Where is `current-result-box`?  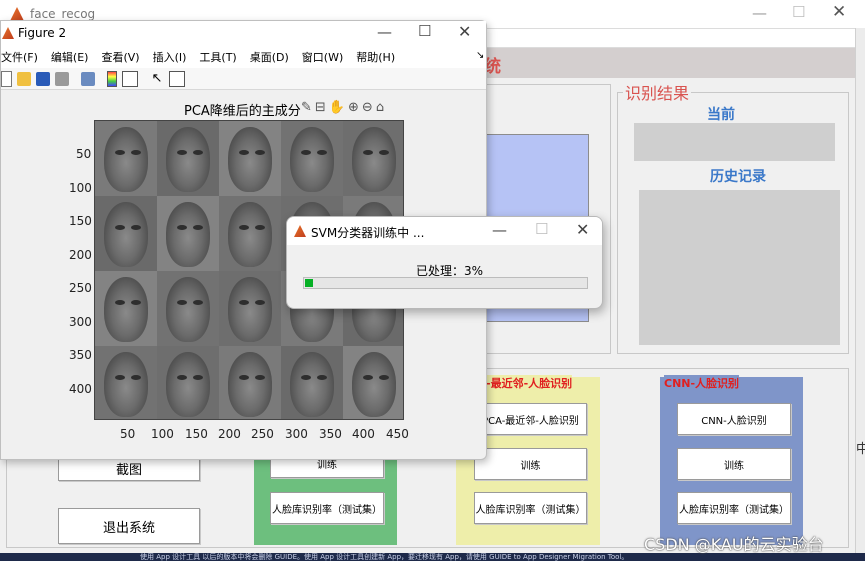
current-result-box is located at coordinates (734, 142).